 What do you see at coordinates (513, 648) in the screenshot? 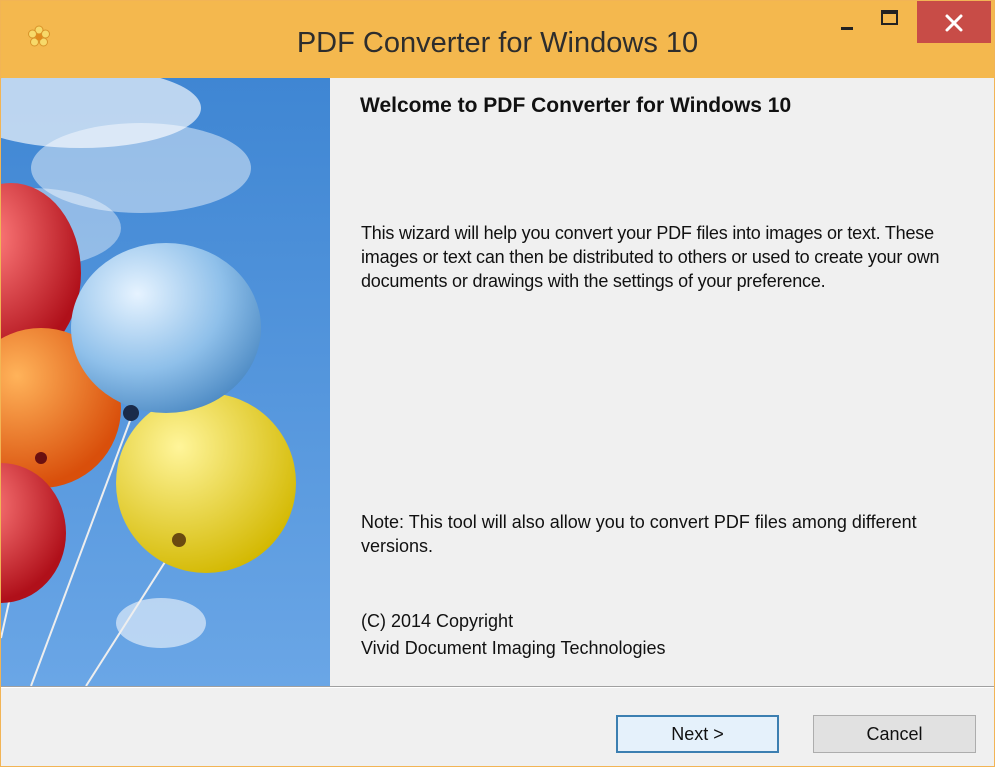
I see `company-text: Vivid Document Imaging Technologies` at bounding box center [513, 648].